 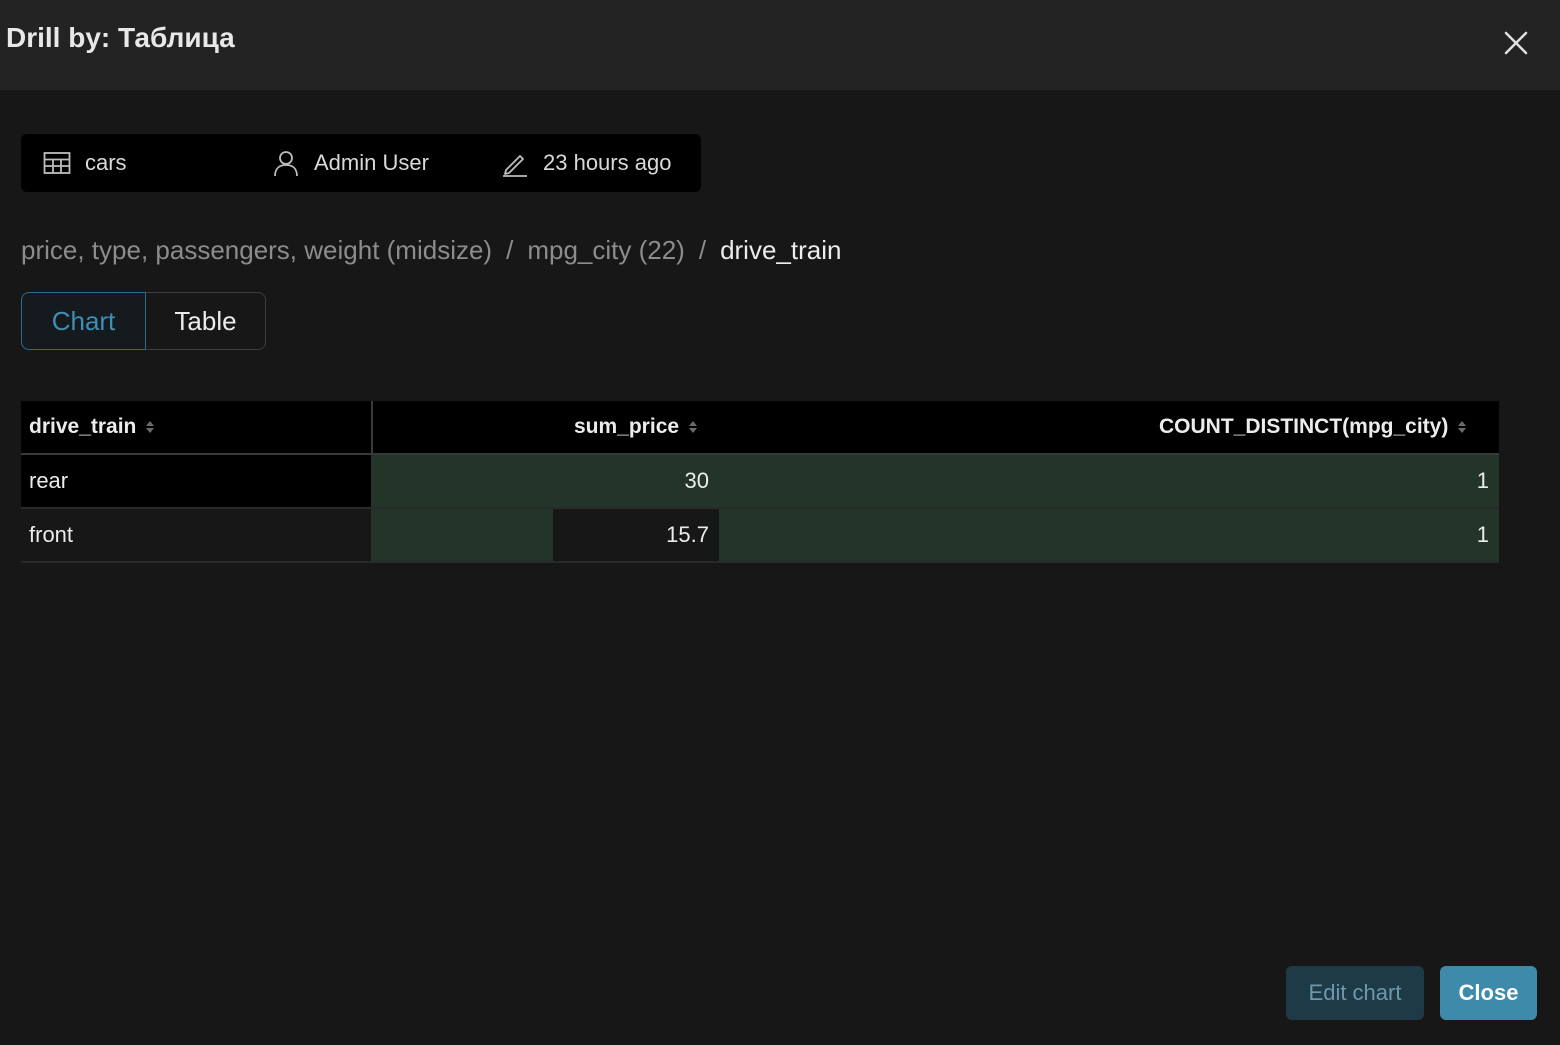 What do you see at coordinates (780, 45) in the screenshot?
I see `modal-header: Drill by: Таблица` at bounding box center [780, 45].